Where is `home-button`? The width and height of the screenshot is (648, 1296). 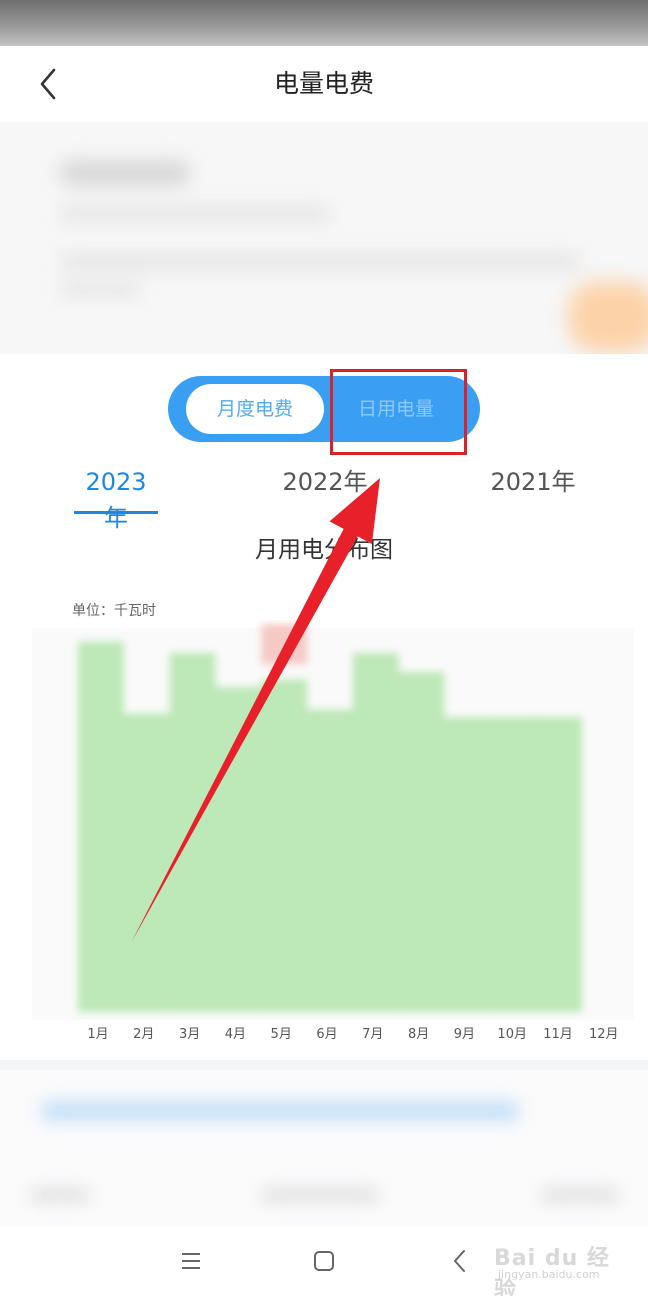 home-button is located at coordinates (324, 1261).